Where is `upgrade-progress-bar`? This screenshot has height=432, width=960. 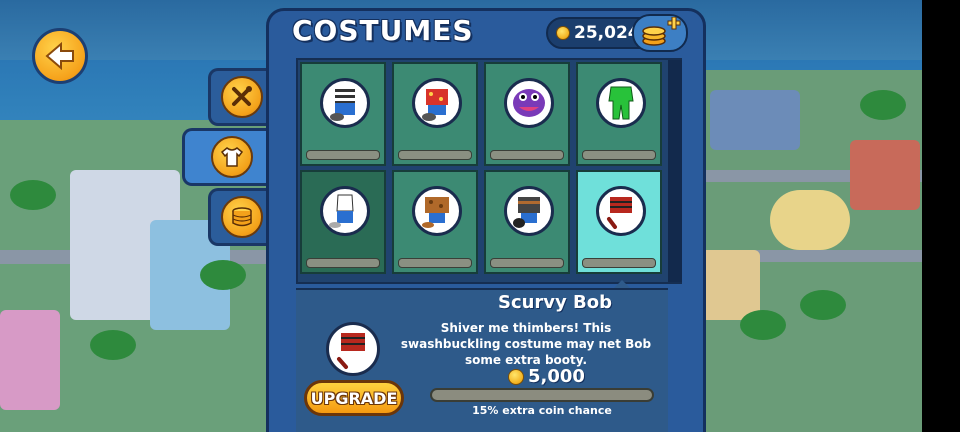 upgrade-progress-bar is located at coordinates (542, 395).